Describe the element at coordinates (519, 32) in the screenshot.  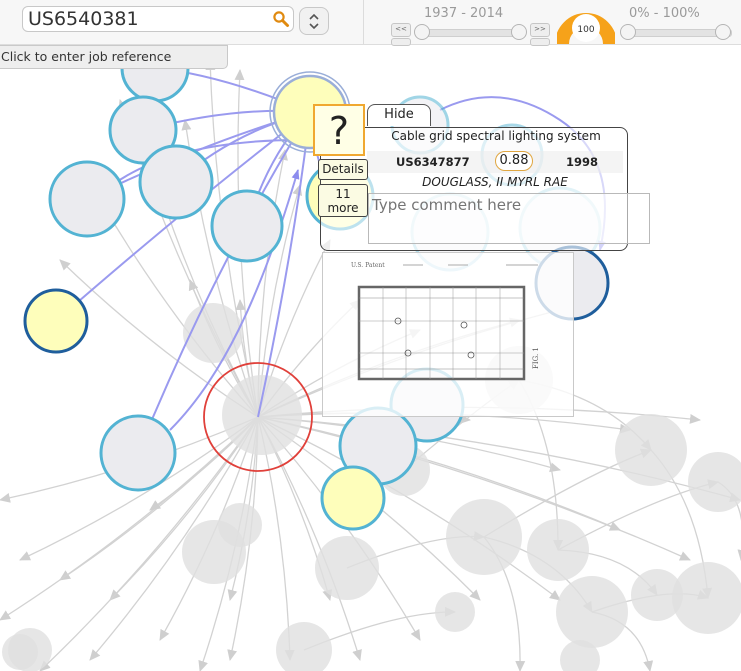
I see `year-slider-high-handle` at that location.